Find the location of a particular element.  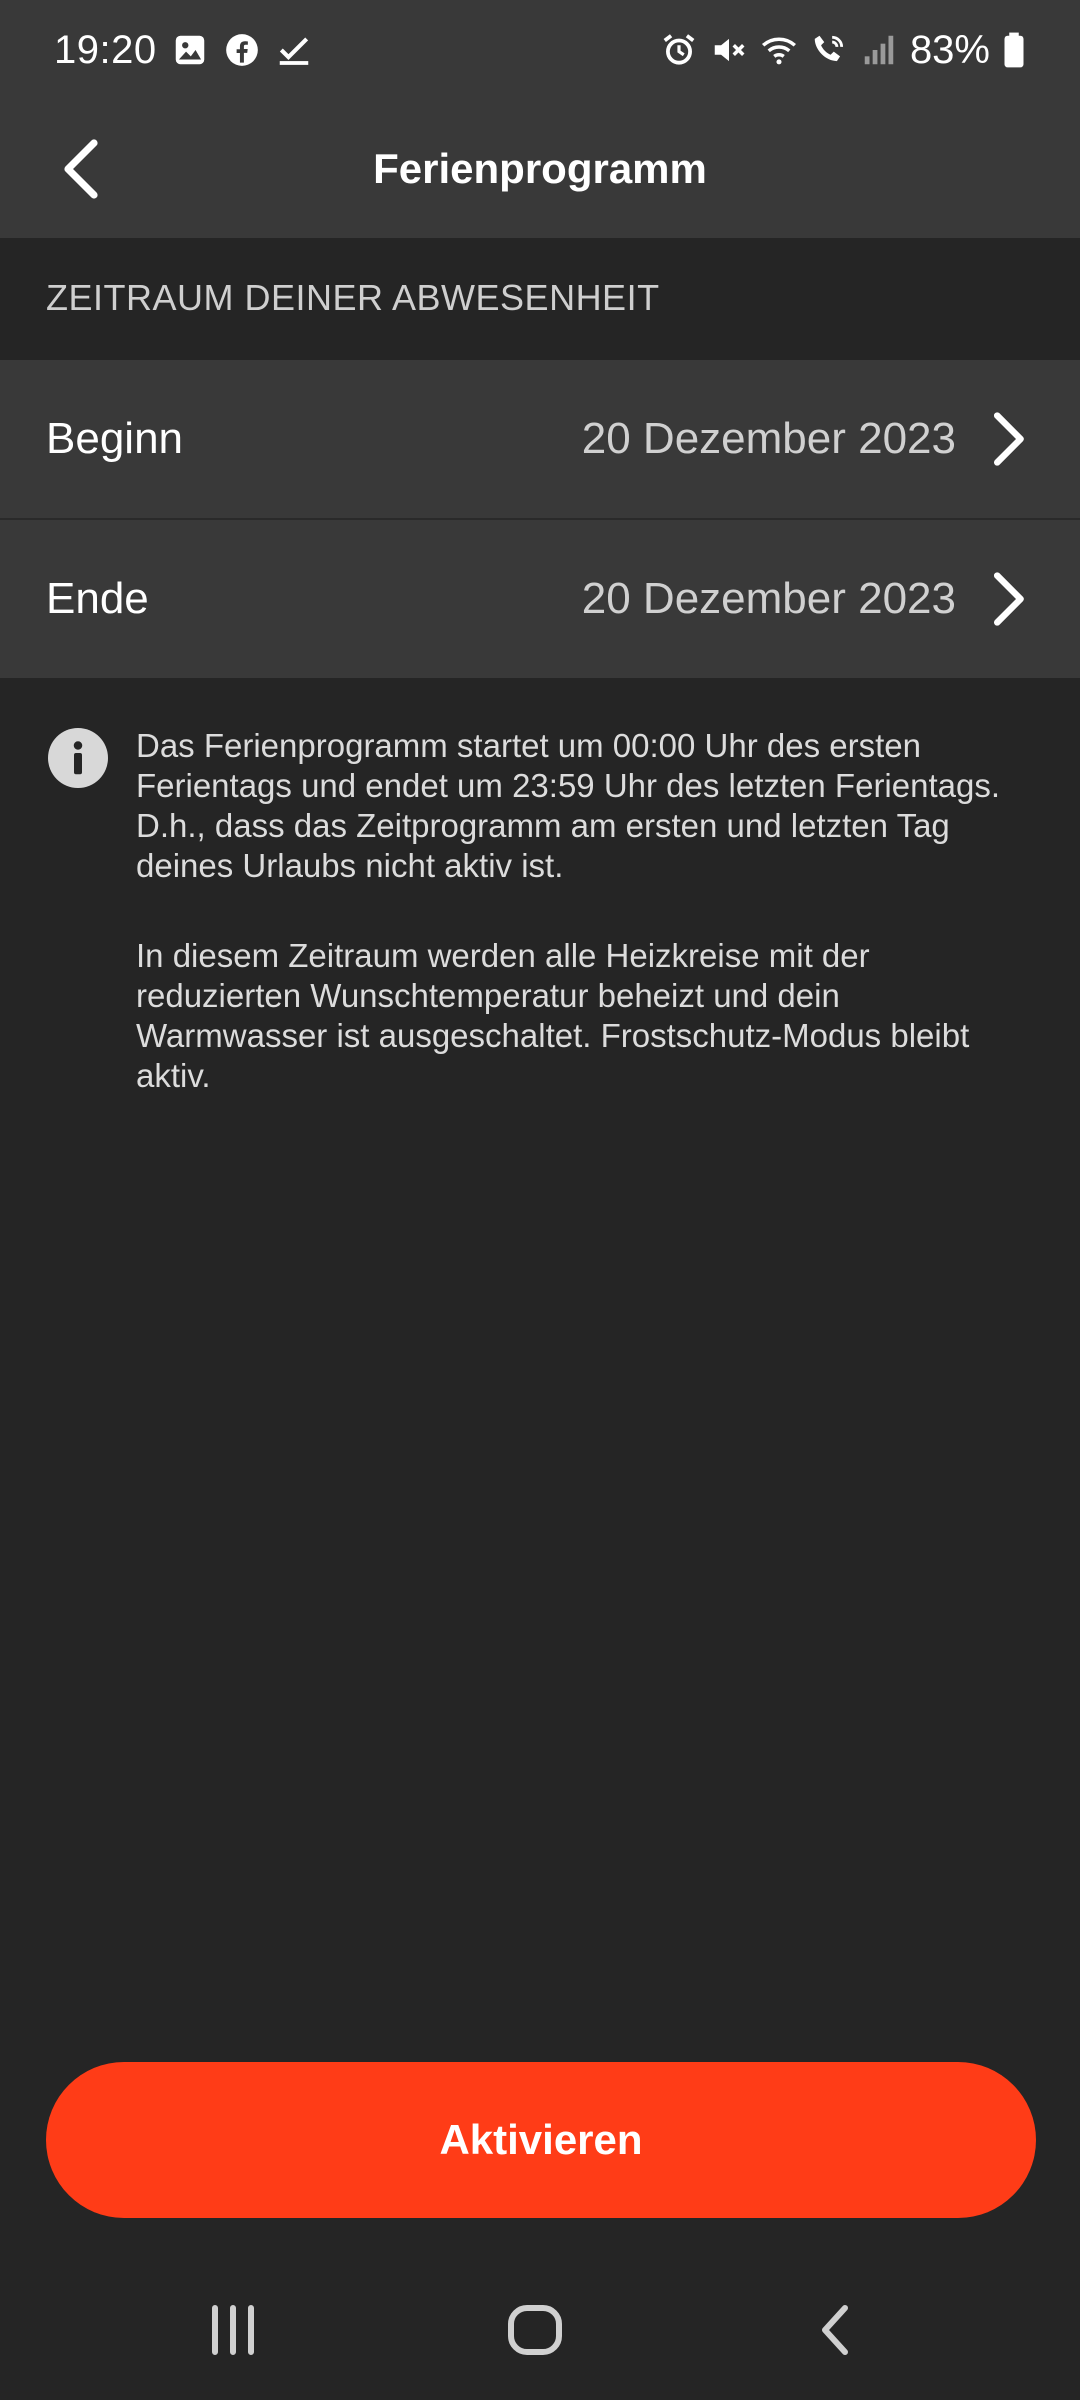

back-icon is located at coordinates (835, 2330).